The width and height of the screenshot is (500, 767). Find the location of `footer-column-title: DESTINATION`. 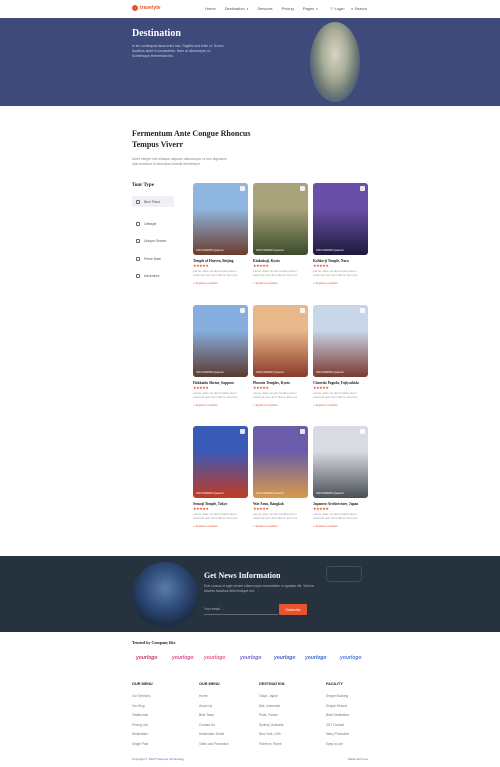

footer-column-title: DESTINATION is located at coordinates (272, 684).